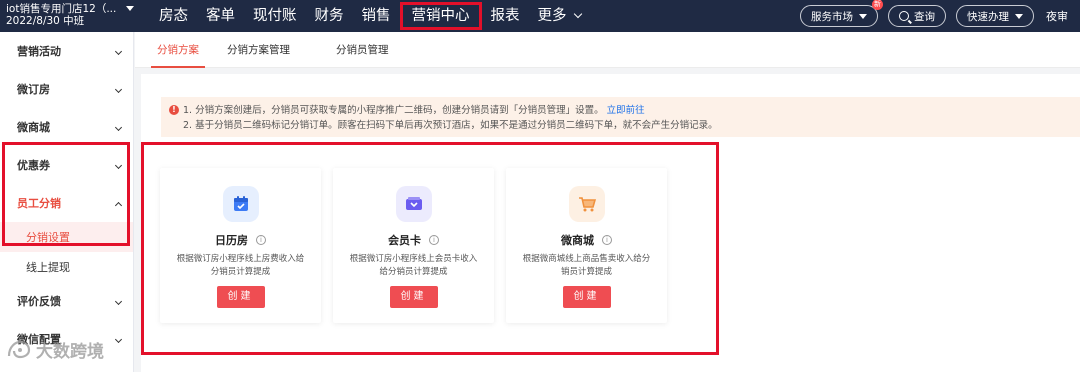  What do you see at coordinates (904, 16) in the screenshot?
I see `search-icon` at bounding box center [904, 16].